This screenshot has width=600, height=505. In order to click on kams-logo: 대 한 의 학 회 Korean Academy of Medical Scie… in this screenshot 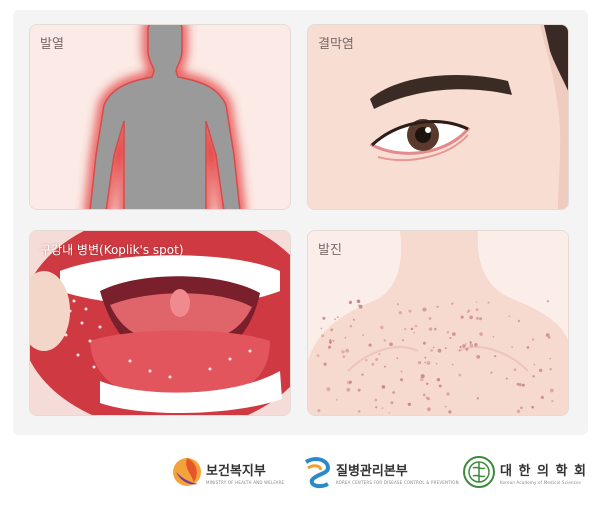, I will do `click(529, 473)`.